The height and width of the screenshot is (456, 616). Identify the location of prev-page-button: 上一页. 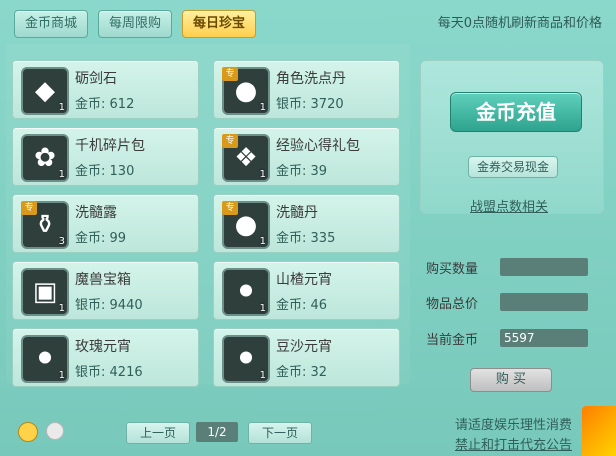
(158, 433).